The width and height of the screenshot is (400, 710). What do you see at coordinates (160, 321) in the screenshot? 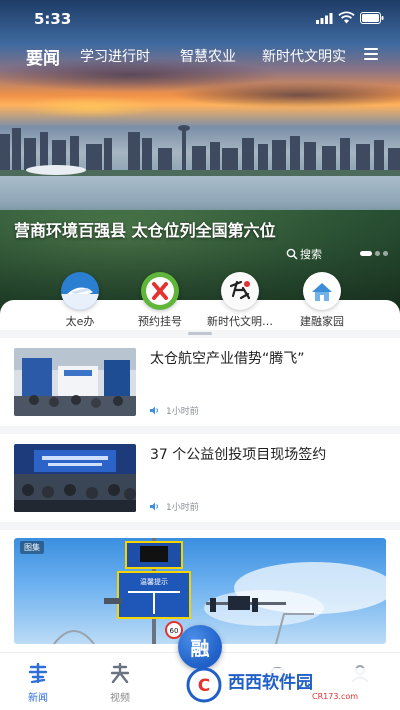
I see `quick-item-label: 预约挂号` at bounding box center [160, 321].